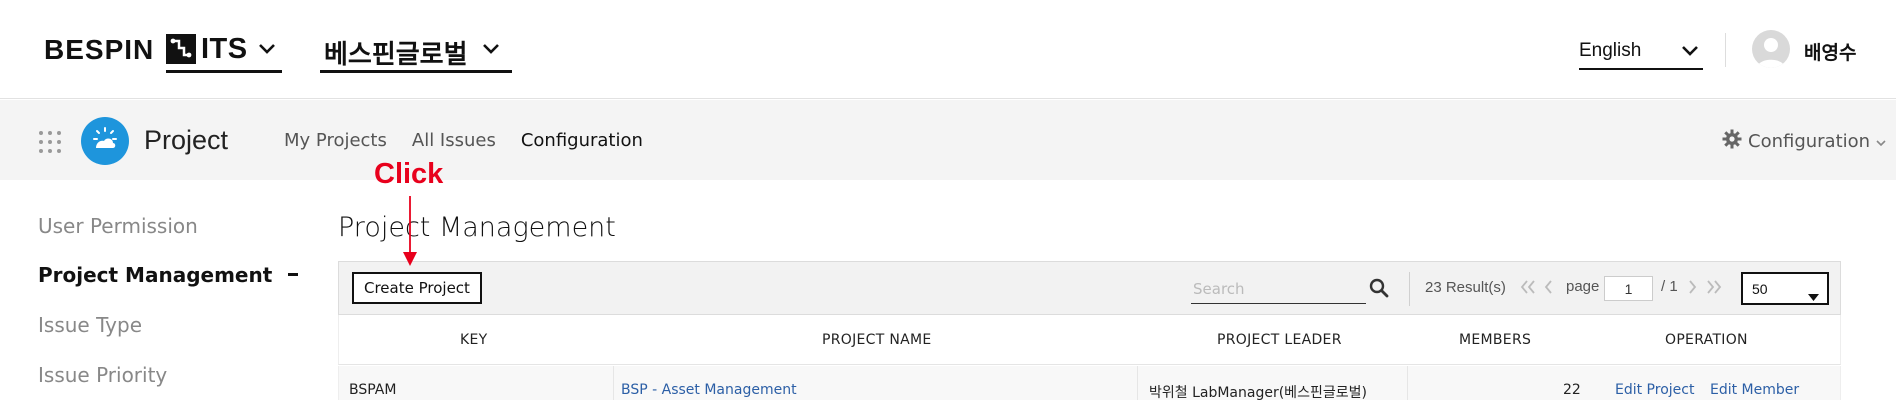 The width and height of the screenshot is (1896, 402). Describe the element at coordinates (454, 140) in the screenshot. I see `tab-all-issues: All Issues` at that location.